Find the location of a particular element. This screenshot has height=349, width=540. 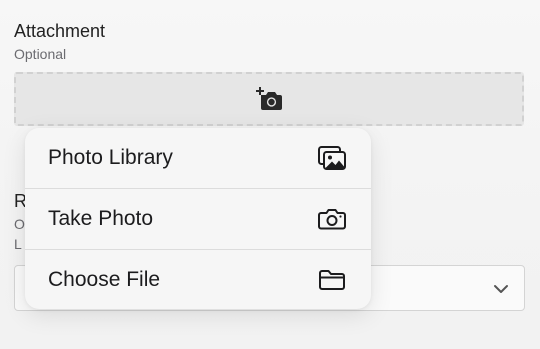

photo-library-icon is located at coordinates (332, 158).